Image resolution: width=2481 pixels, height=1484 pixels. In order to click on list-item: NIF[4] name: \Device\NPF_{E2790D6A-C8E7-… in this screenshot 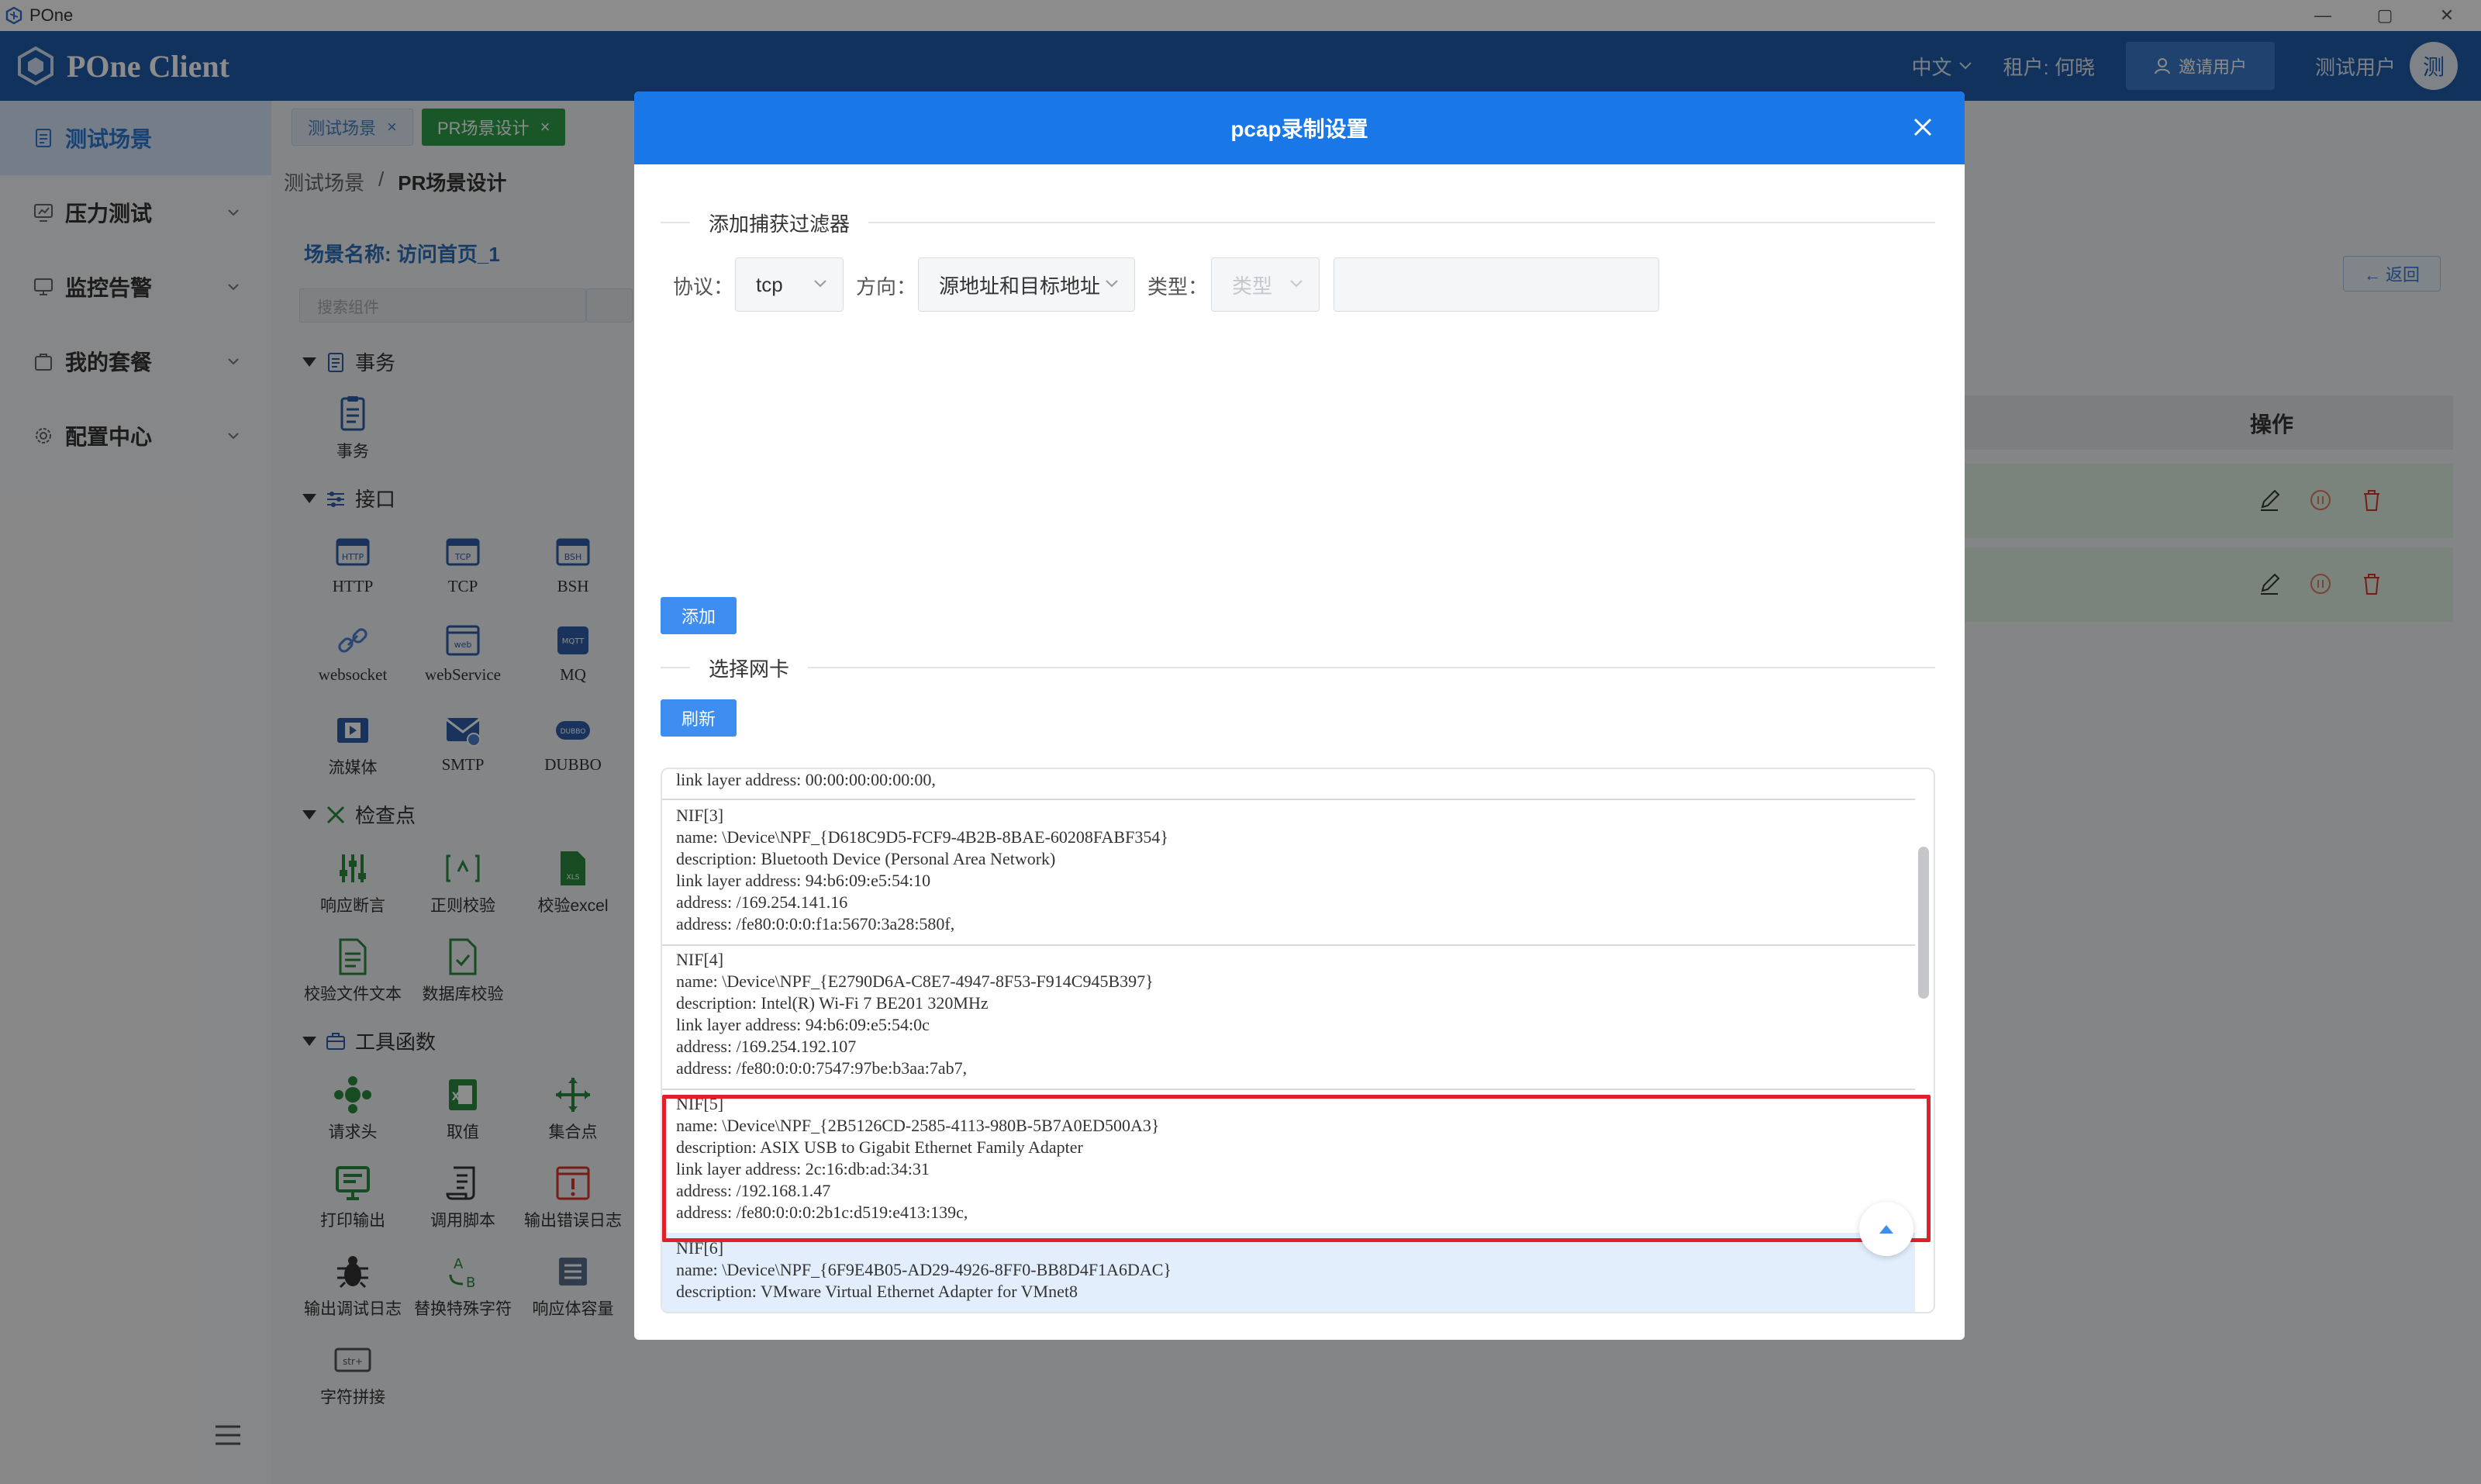, I will do `click(1288, 1017)`.